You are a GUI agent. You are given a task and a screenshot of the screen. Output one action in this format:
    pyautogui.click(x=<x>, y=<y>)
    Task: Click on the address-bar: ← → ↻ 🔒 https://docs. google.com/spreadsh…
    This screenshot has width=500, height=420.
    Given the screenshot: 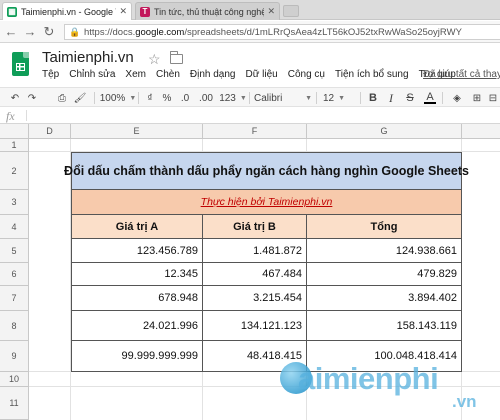 What is the action you would take?
    pyautogui.click(x=250, y=32)
    